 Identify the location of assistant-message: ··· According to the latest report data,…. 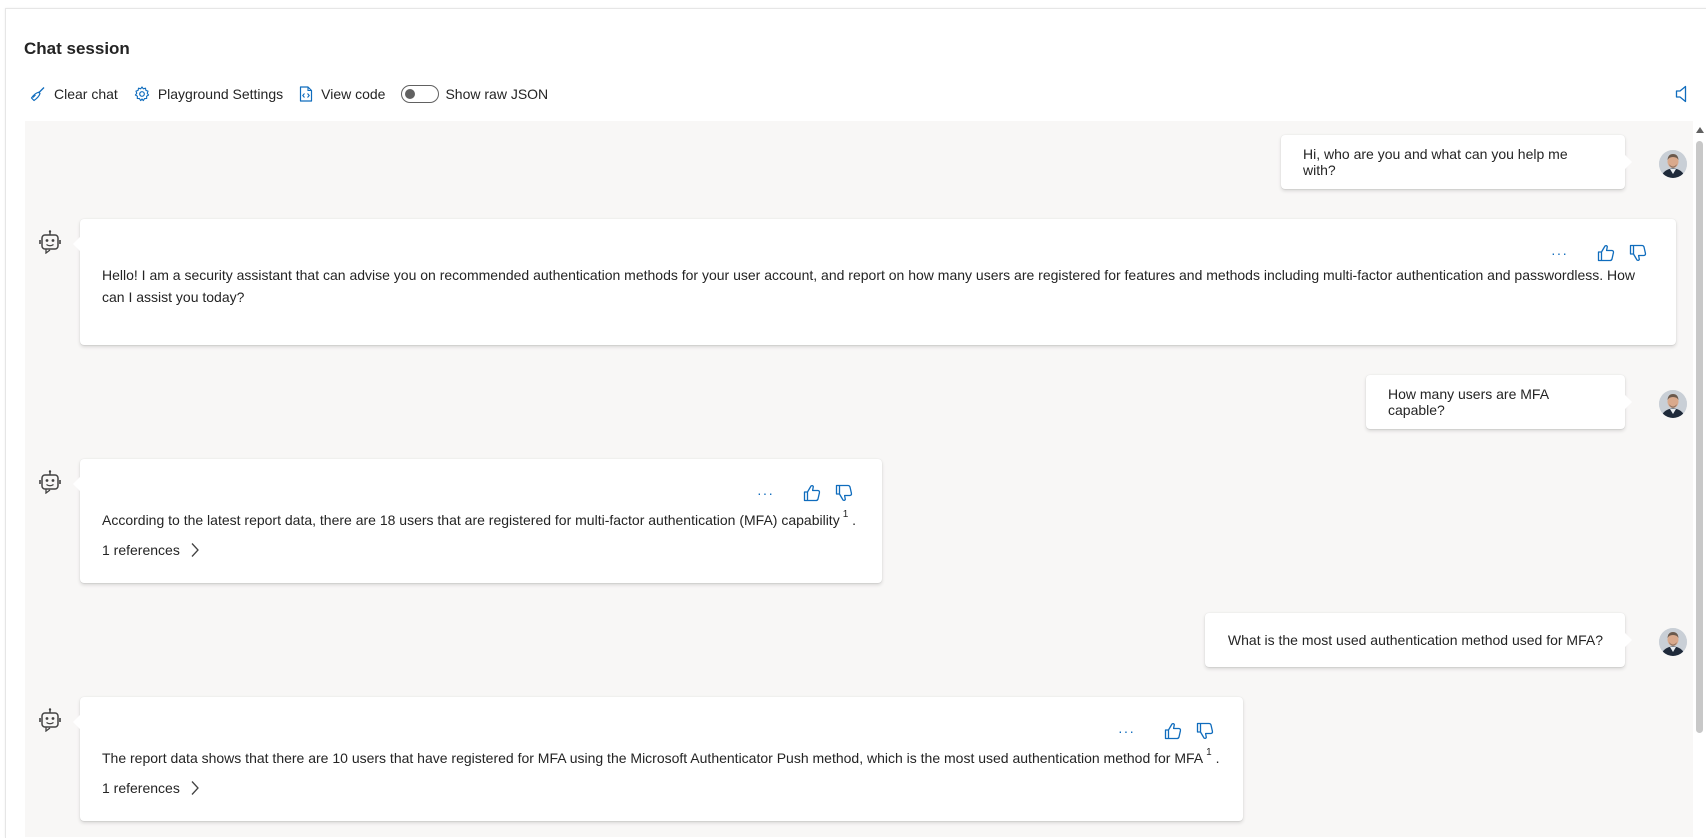
(477, 521).